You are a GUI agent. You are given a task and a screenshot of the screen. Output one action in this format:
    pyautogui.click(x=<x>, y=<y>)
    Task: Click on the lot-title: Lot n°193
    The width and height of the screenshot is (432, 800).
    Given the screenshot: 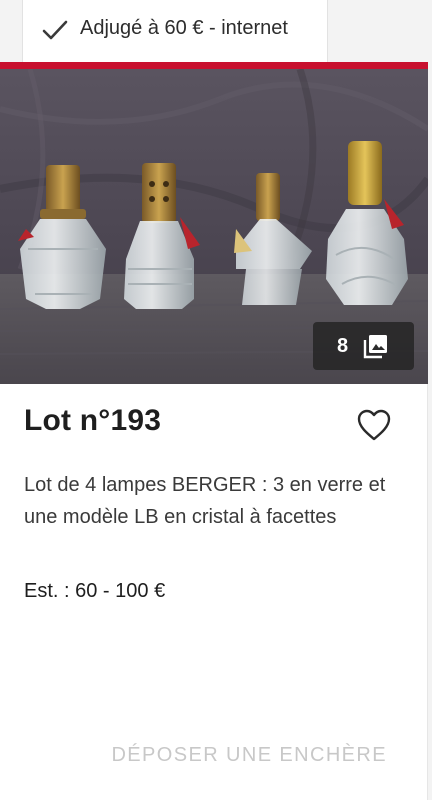 What is the action you would take?
    pyautogui.click(x=93, y=420)
    